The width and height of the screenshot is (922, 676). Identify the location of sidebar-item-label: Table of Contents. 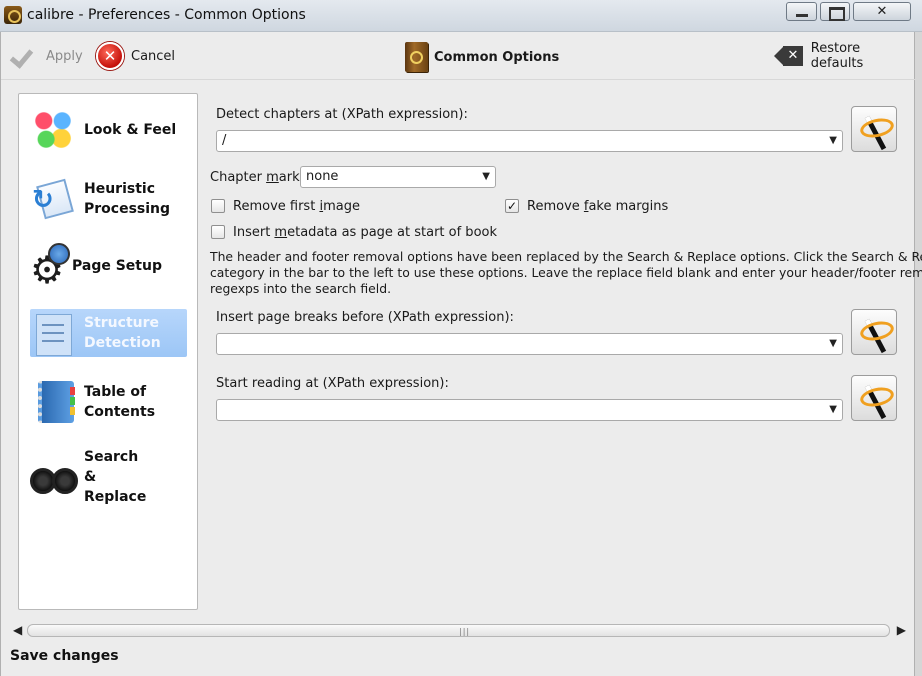
(120, 402).